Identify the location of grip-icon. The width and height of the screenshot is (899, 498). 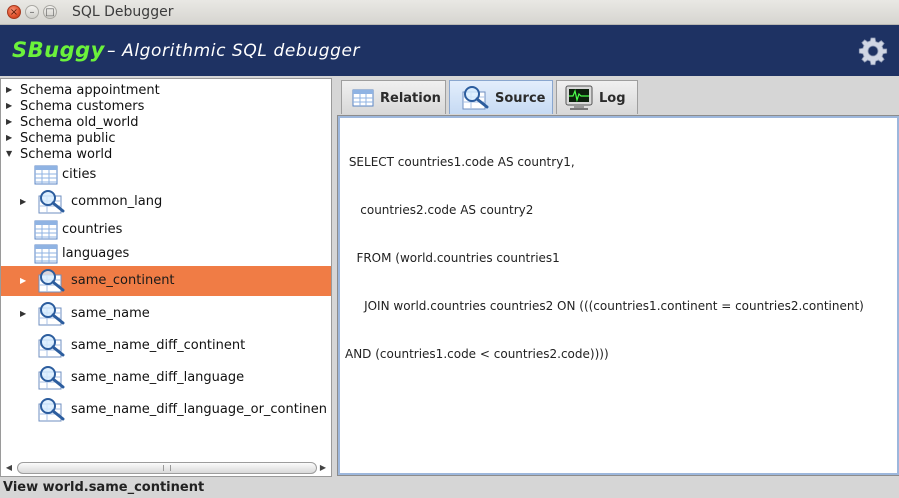
(167, 468).